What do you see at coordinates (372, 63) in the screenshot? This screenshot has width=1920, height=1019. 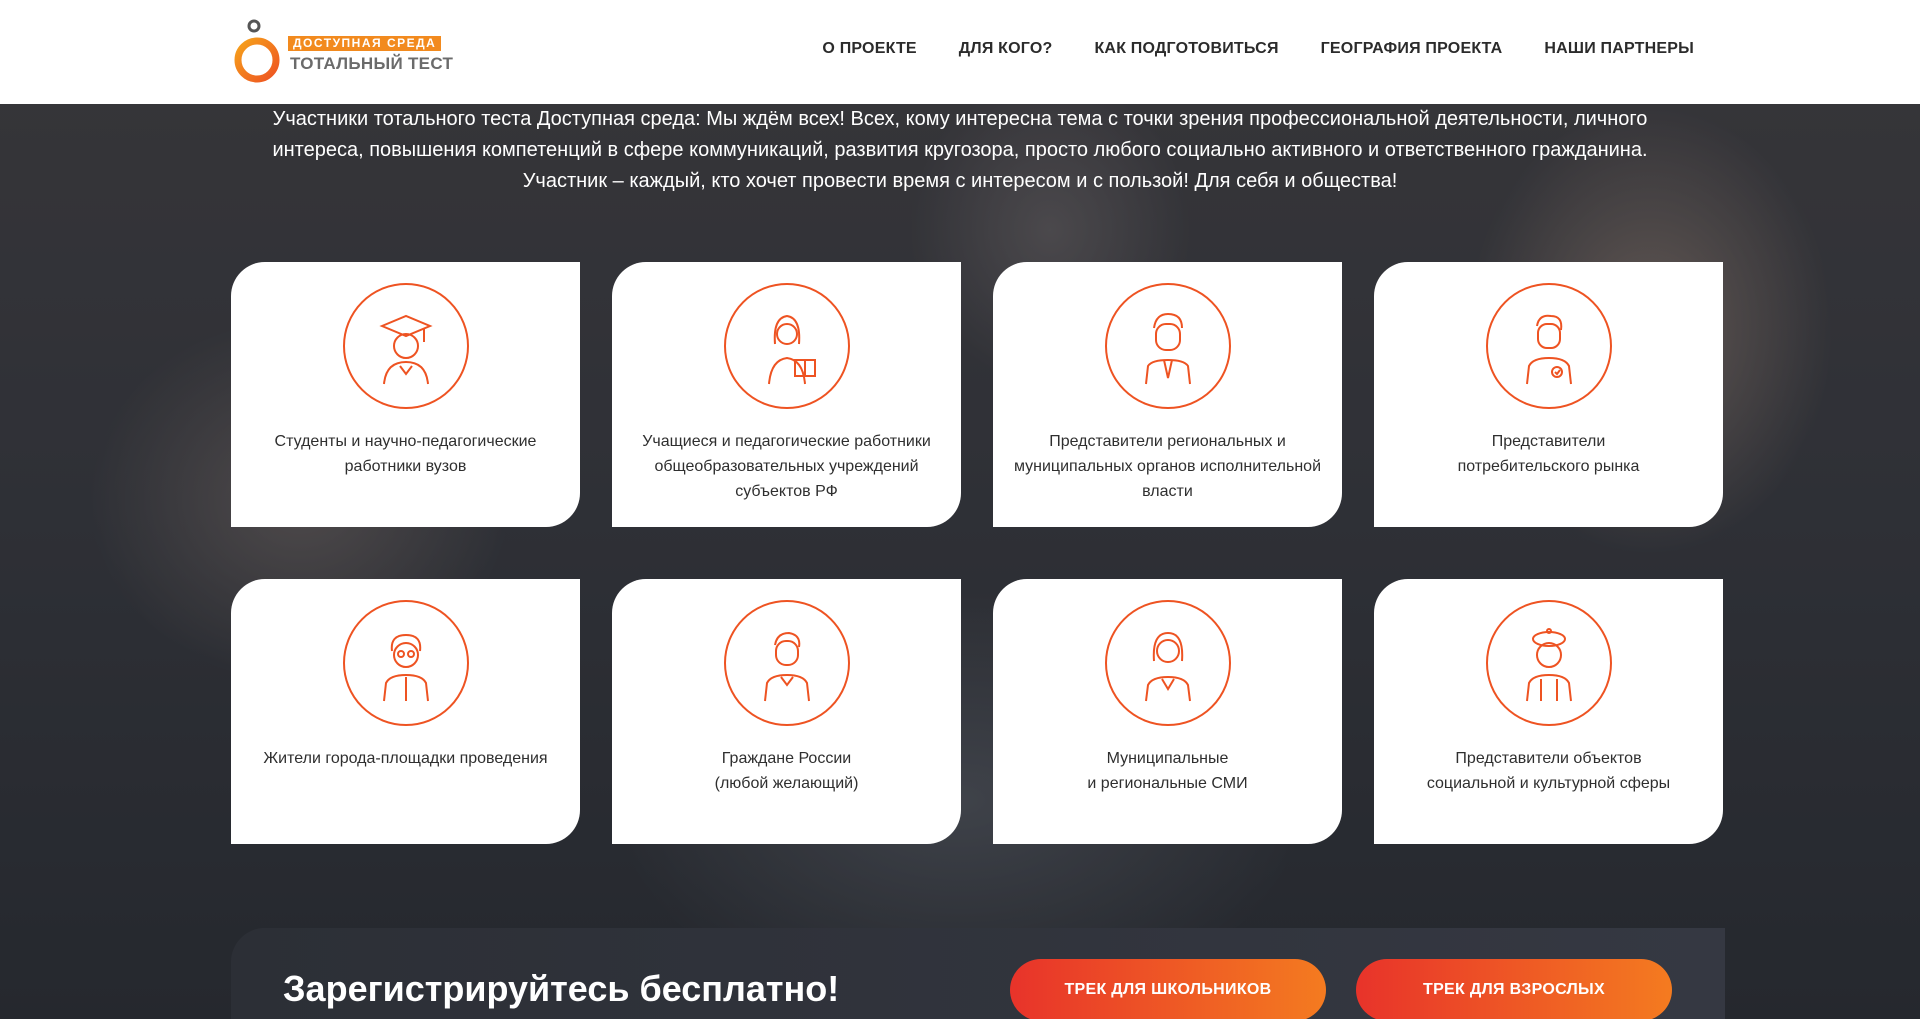 I see `logo-bottom-label: ТОТАЛЬНЫЙ ТЕСТ` at bounding box center [372, 63].